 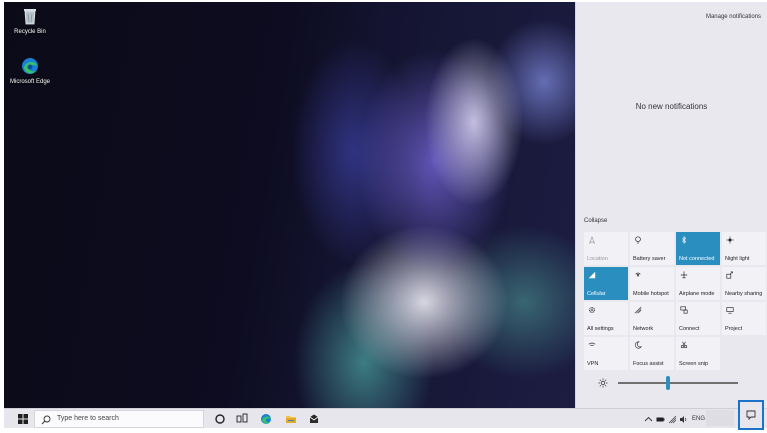 What do you see at coordinates (592, 275) in the screenshot?
I see `cellular-icon` at bounding box center [592, 275].